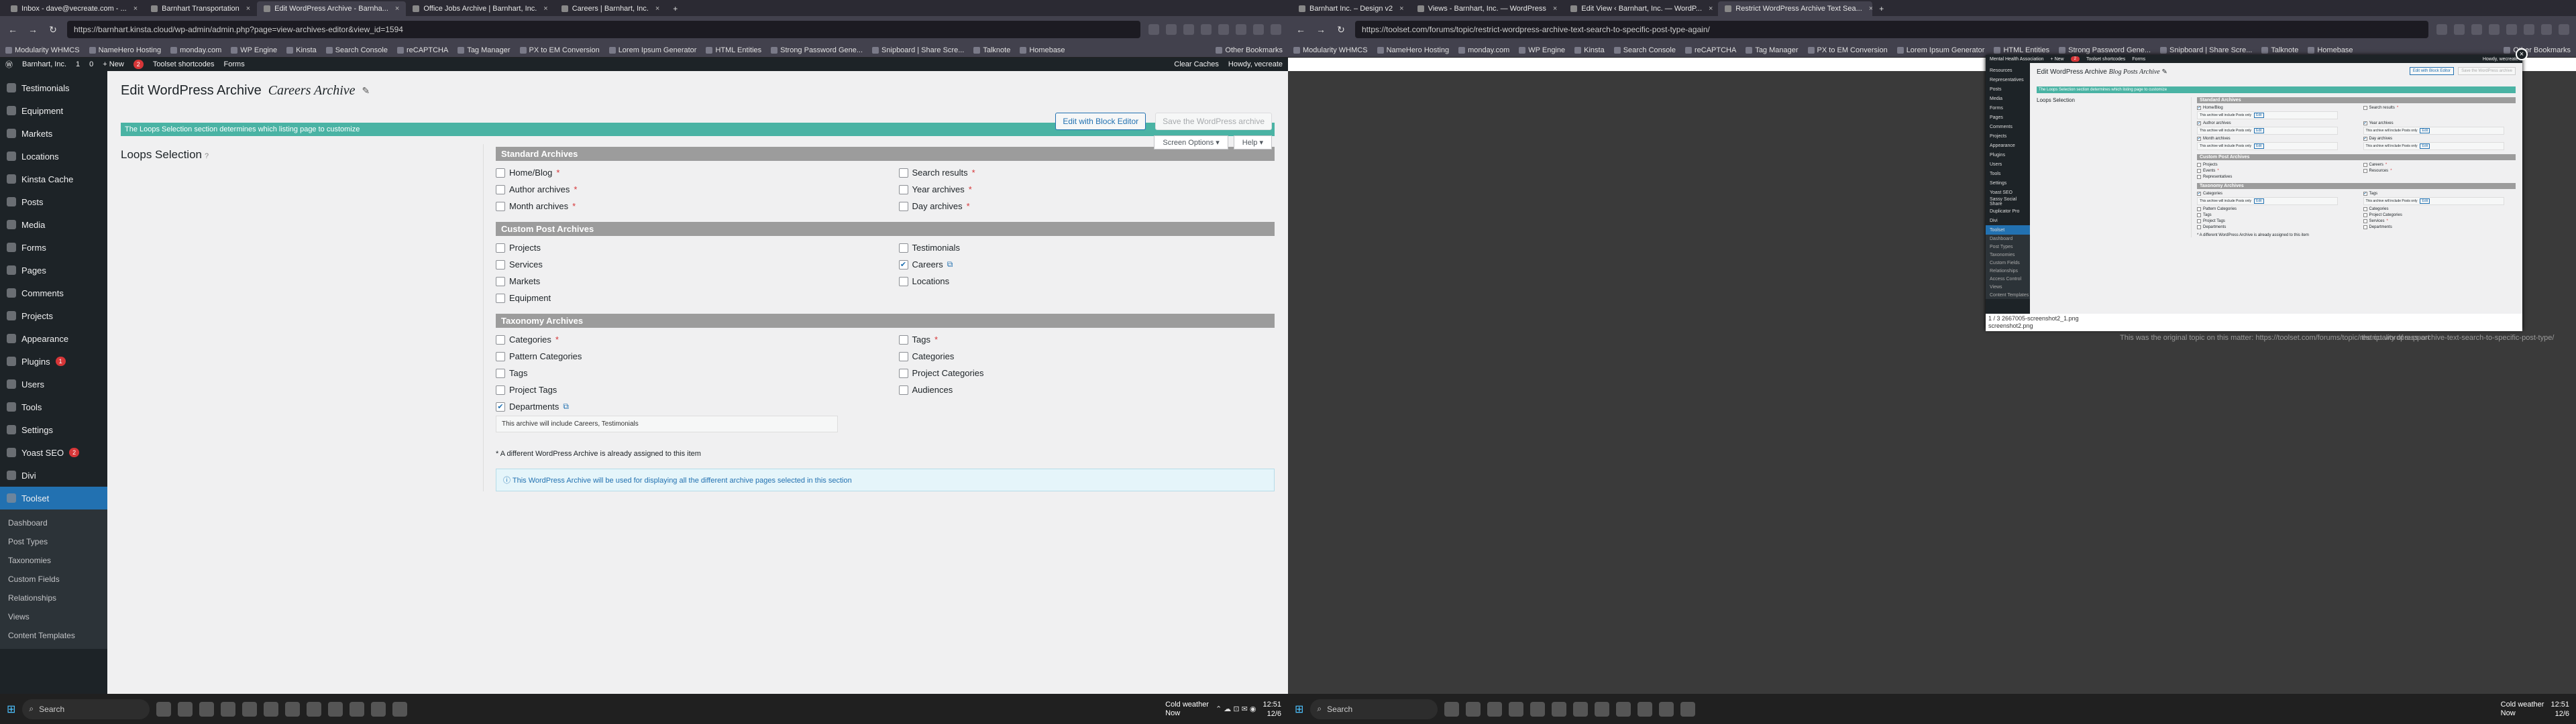 The image size is (2576, 724). Describe the element at coordinates (1341, 30) in the screenshot. I see `reload-icon: ↻` at that location.